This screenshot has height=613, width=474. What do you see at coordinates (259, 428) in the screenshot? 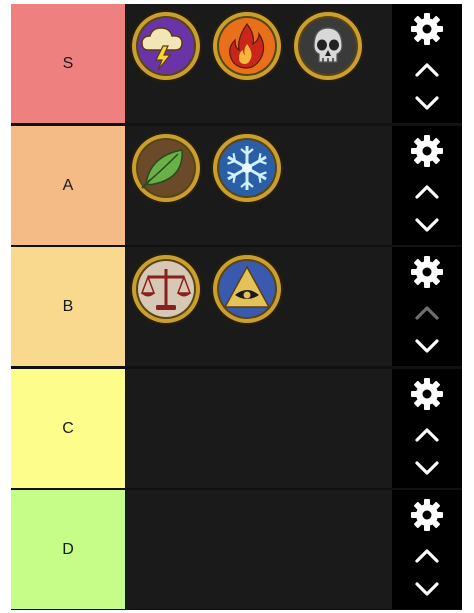
I see `tier-items-c` at bounding box center [259, 428].